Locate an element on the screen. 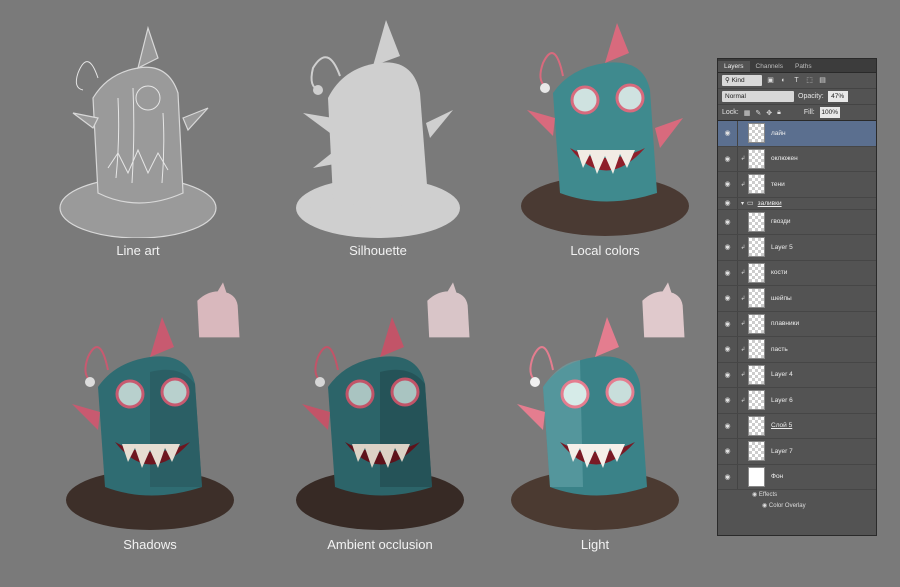  stage-local-colors: Local colors is located at coordinates (605, 138).